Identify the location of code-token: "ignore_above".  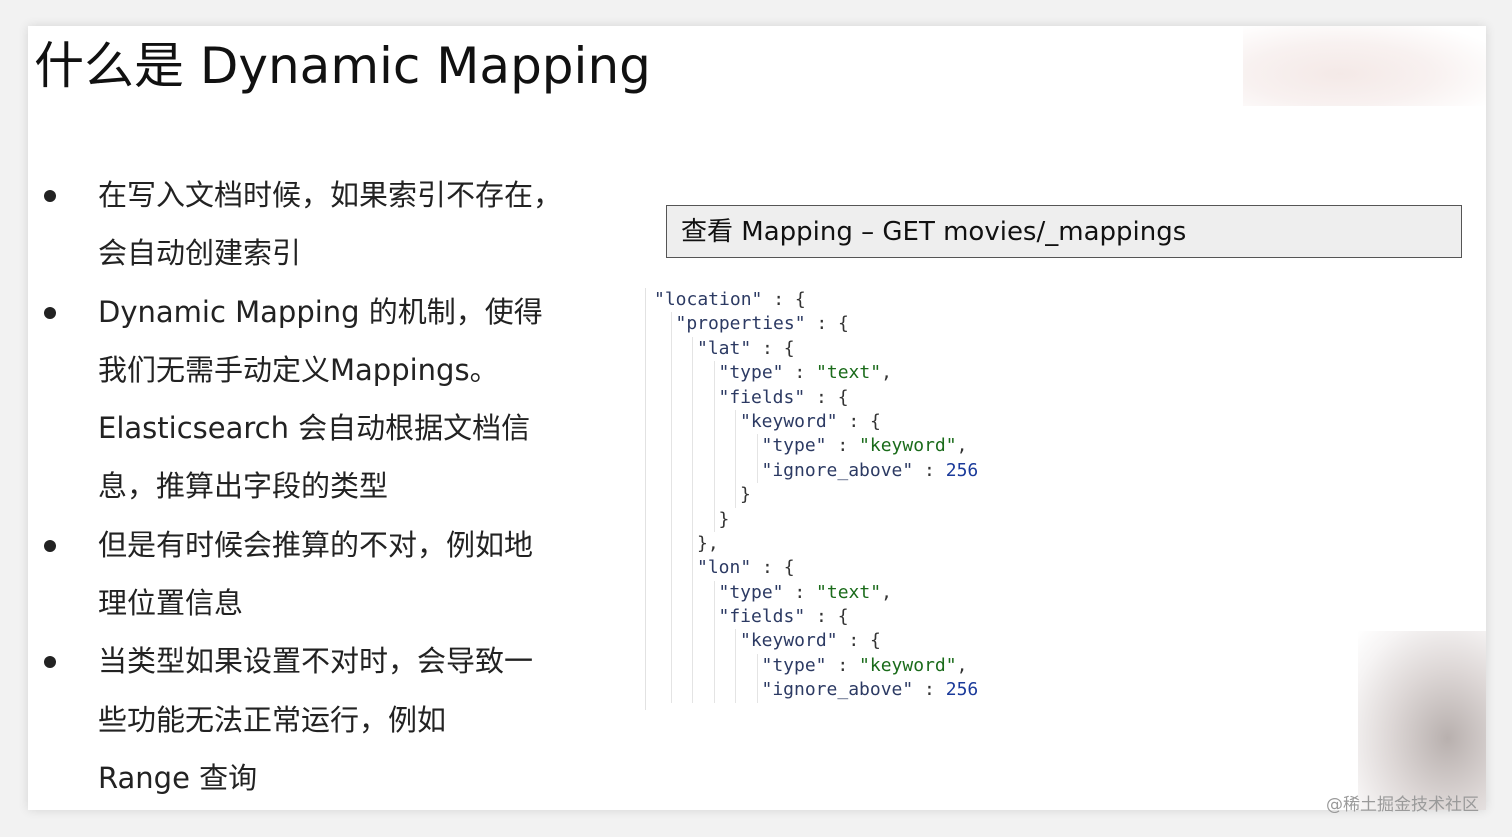
(837, 470).